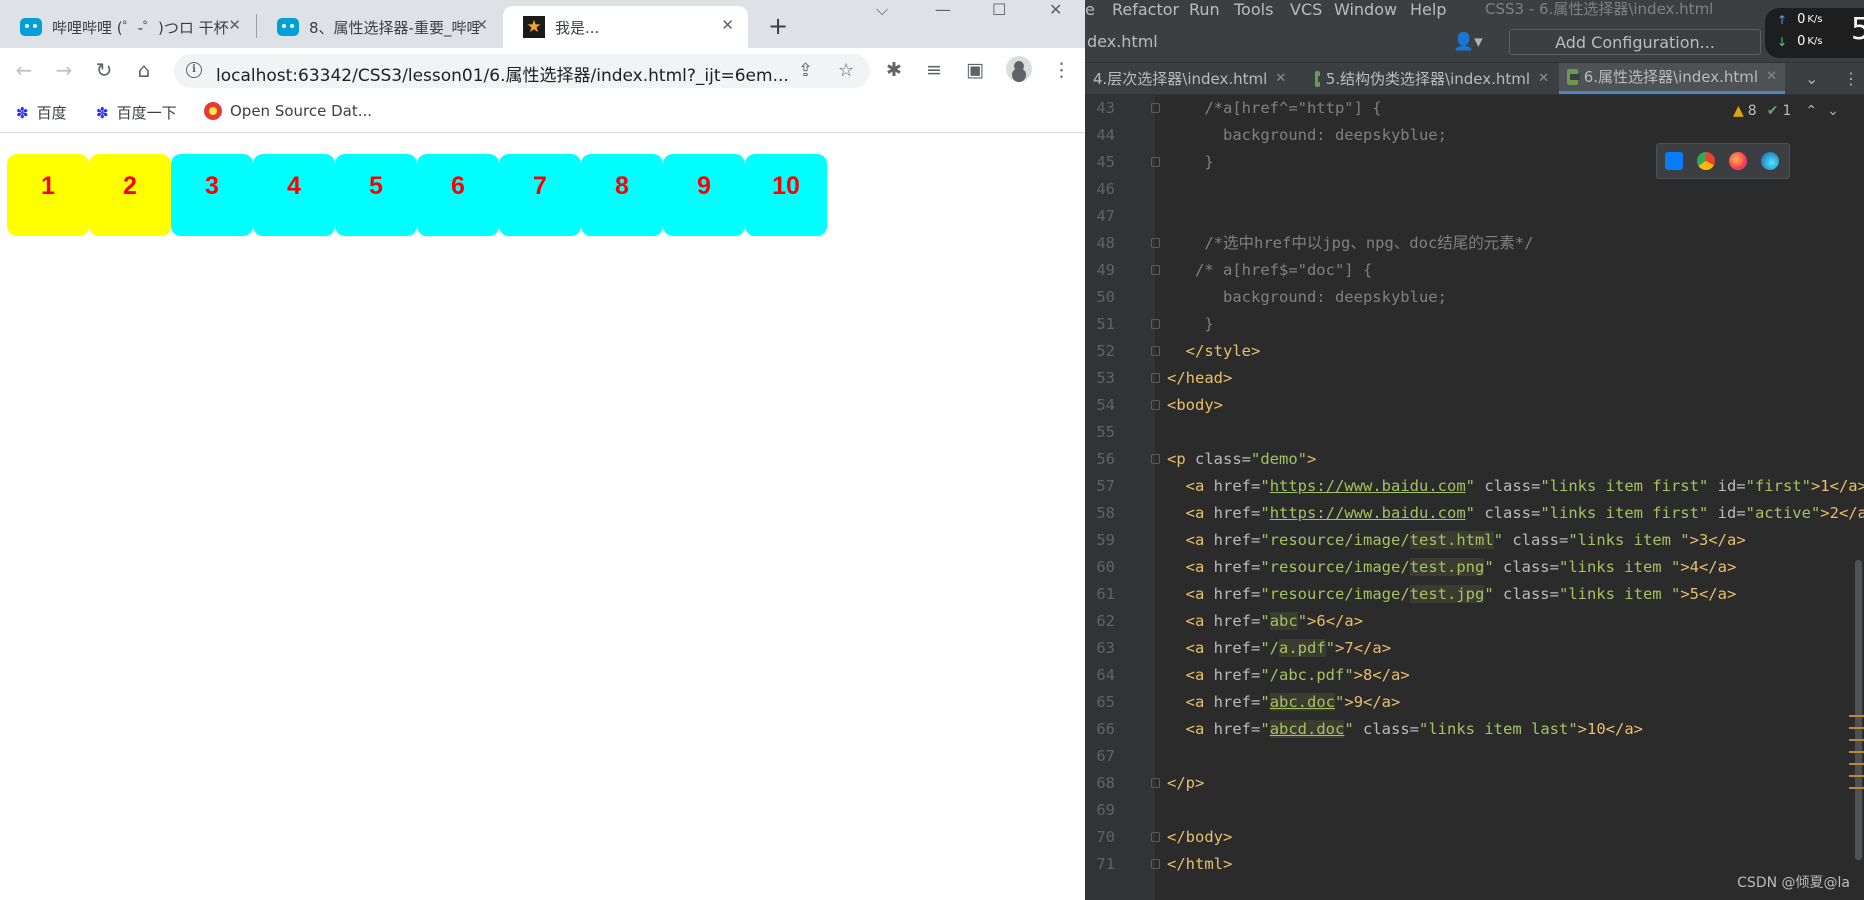  I want to click on demo-link-2: 2, so click(130, 195).